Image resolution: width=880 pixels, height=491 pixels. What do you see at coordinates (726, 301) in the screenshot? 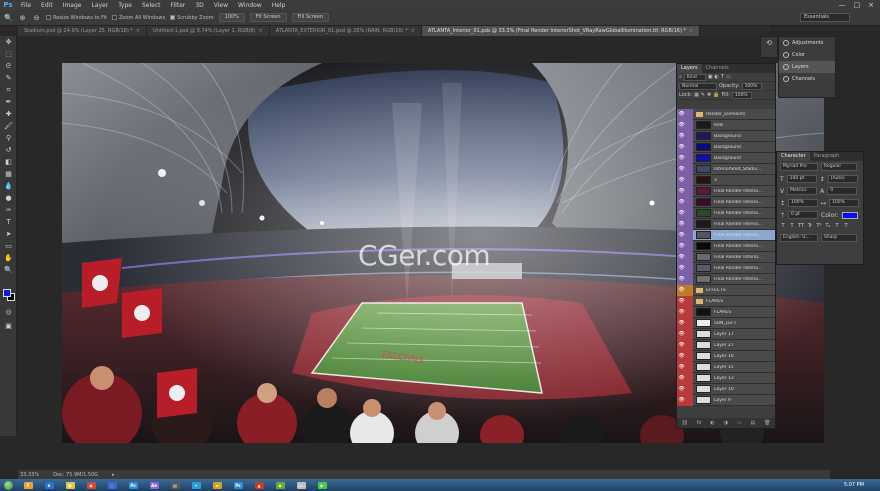
I see `layer-group-row: 👁 FLARES` at bounding box center [726, 301].